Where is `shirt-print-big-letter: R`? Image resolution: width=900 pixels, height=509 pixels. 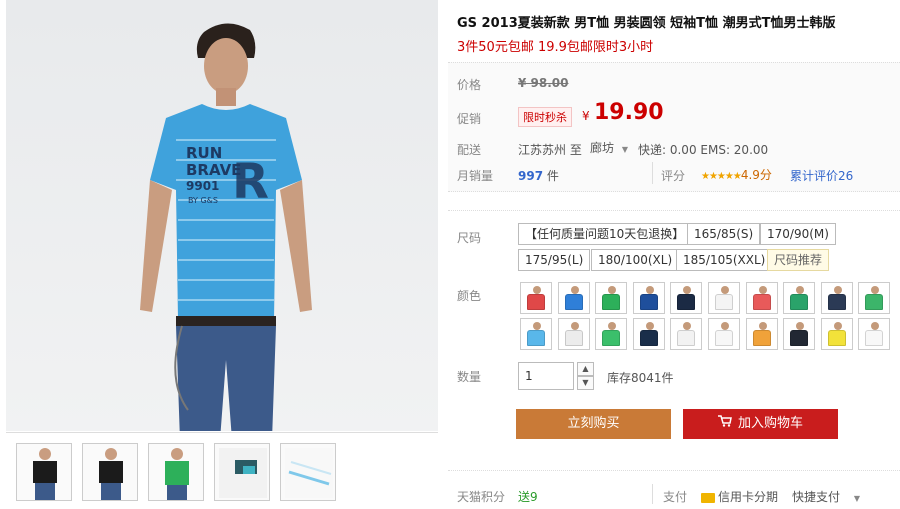
shirt-print-big-letter: R is located at coordinates (250, 182).